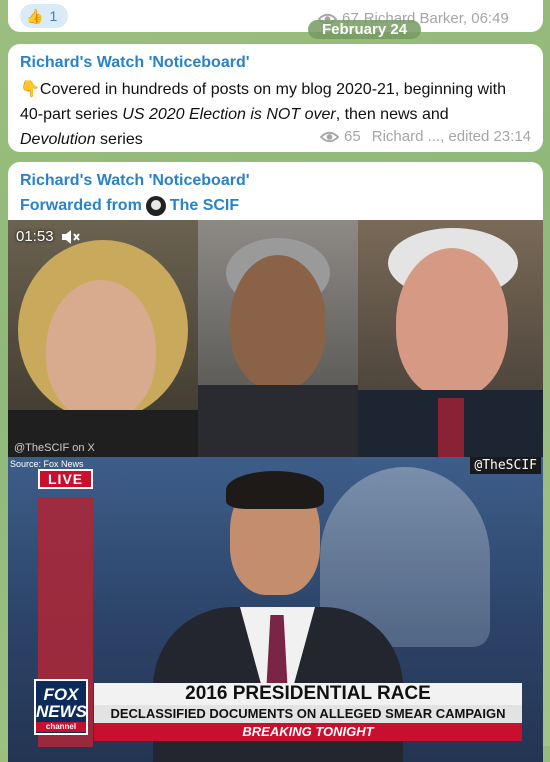  I want to click on video-duration: 01:53, so click(48, 236).